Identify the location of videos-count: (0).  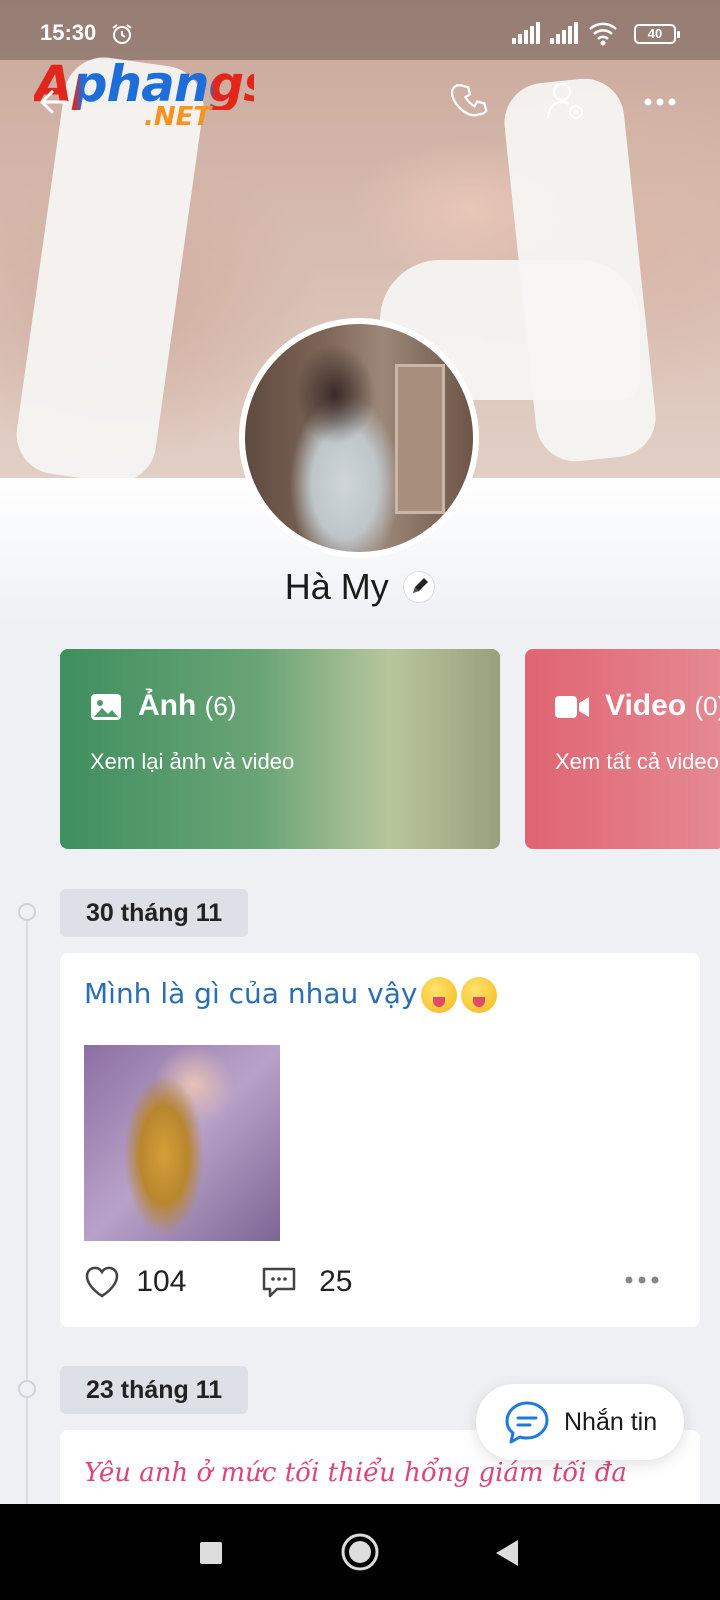
(707, 706).